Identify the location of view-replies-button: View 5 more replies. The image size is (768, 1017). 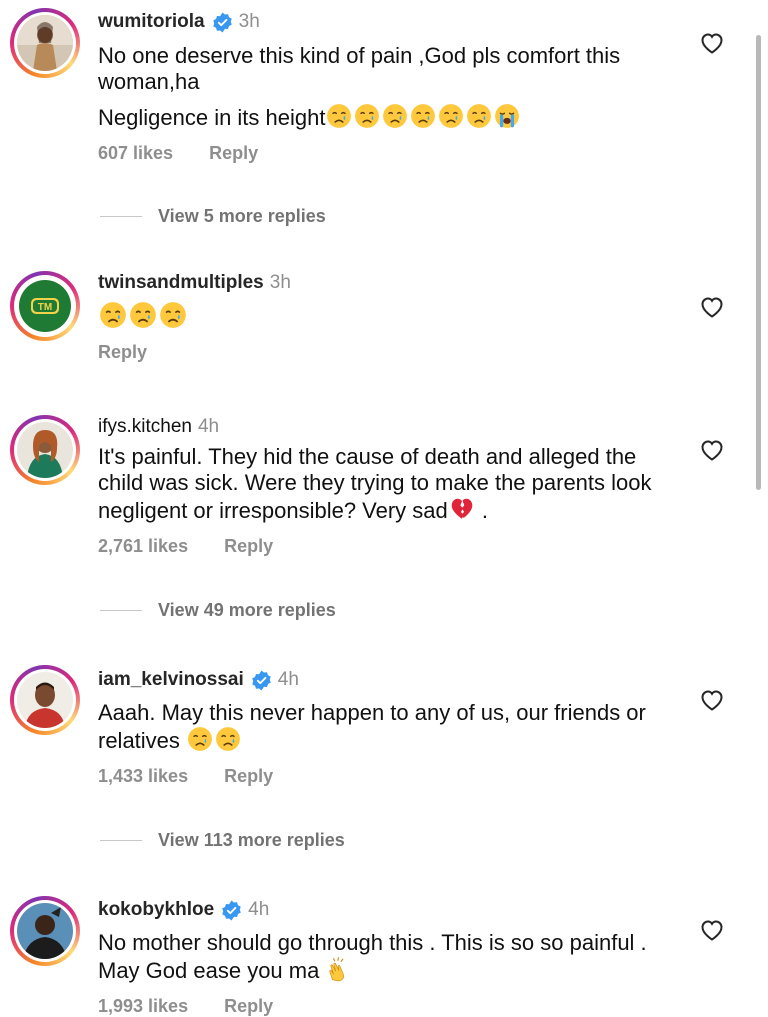
(213, 216).